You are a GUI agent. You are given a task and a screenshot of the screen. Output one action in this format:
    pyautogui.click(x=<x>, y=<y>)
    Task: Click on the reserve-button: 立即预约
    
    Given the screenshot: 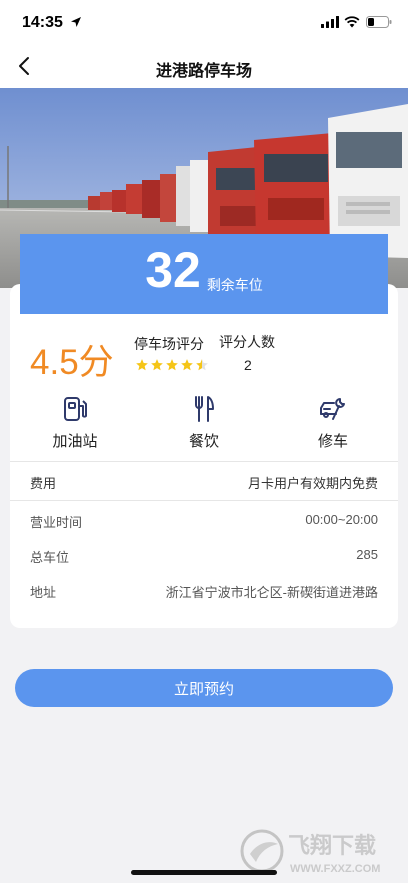 What is the action you would take?
    pyautogui.click(x=204, y=688)
    